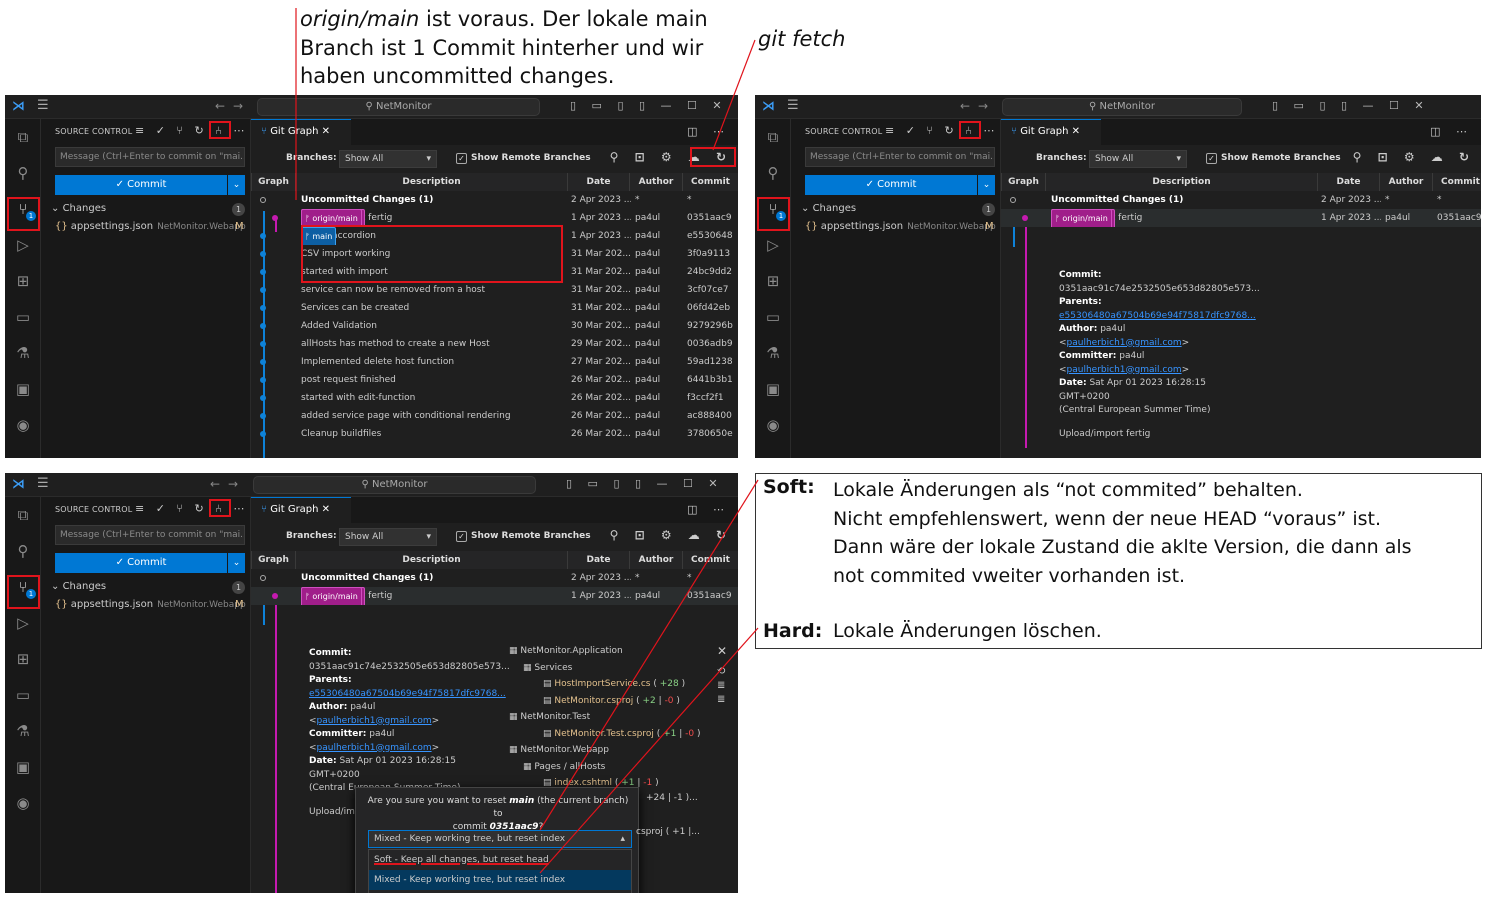 The width and height of the screenshot is (1494, 898). What do you see at coordinates (500, 891) in the screenshot?
I see `reset-option-hard: Hard - Discard all changes` at bounding box center [500, 891].